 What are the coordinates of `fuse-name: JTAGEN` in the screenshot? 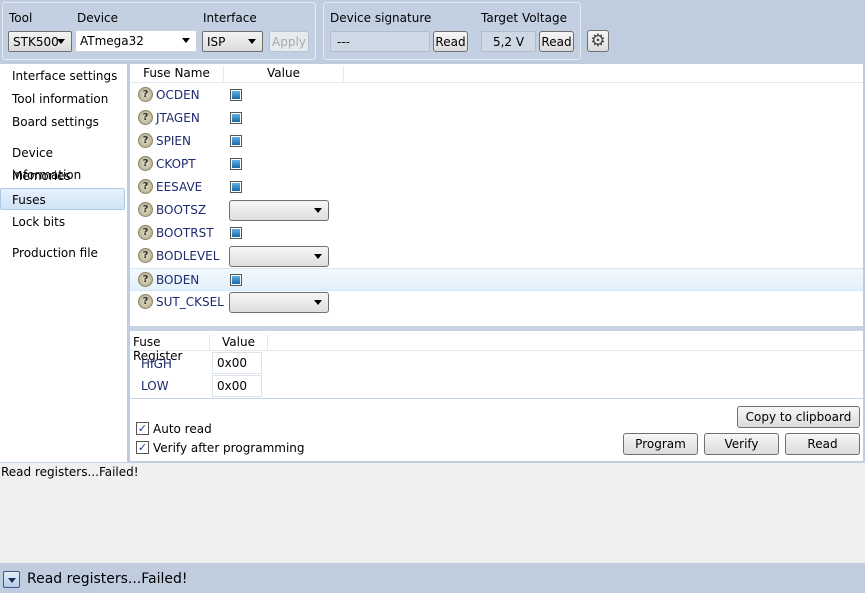 It's located at (178, 118).